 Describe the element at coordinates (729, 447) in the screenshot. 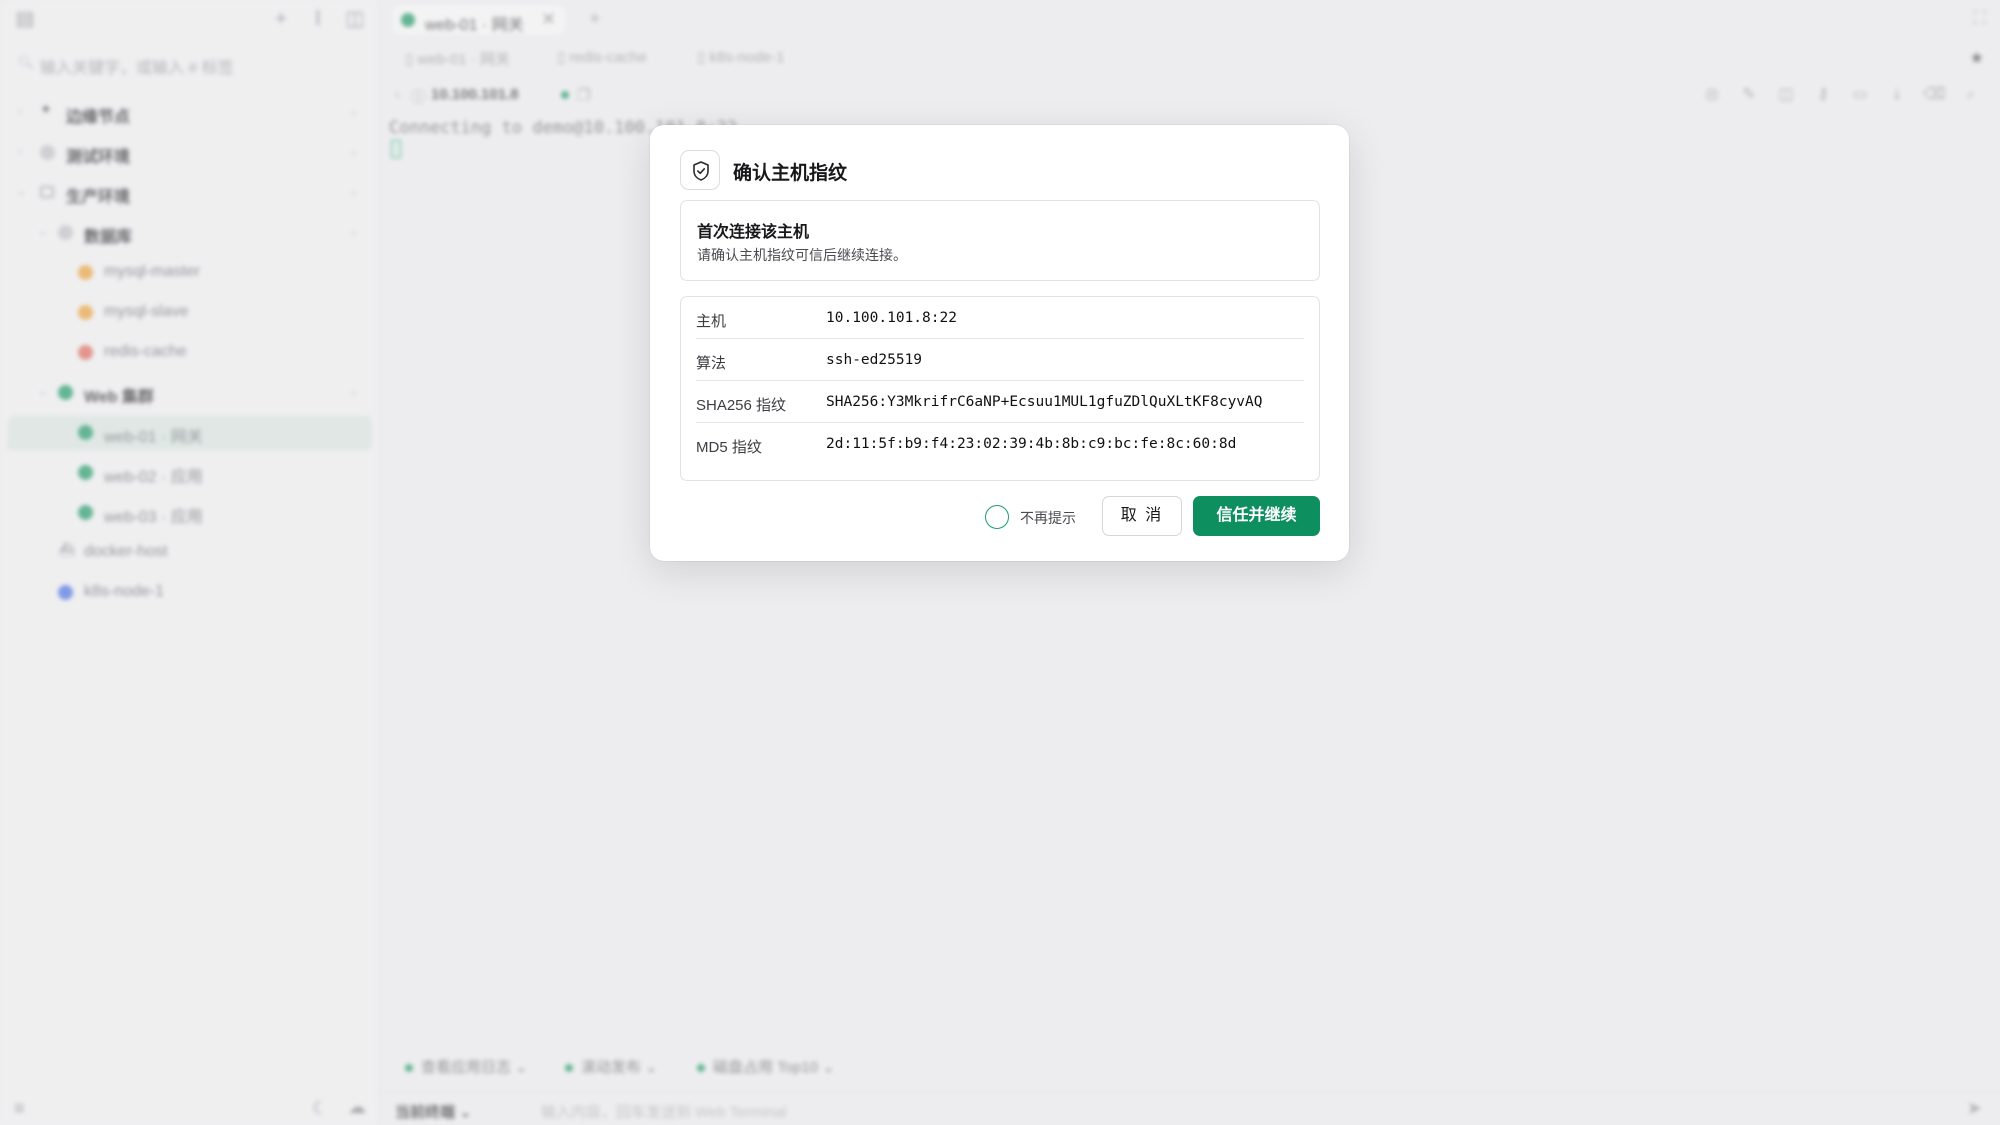

I see `detail-key: MD5 指纹` at that location.